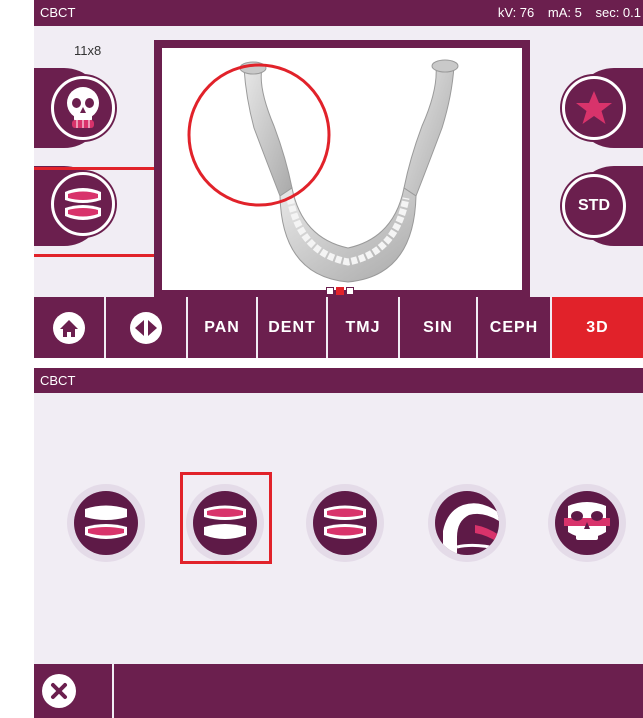  I want to click on patient-position-button, so click(147, 327).